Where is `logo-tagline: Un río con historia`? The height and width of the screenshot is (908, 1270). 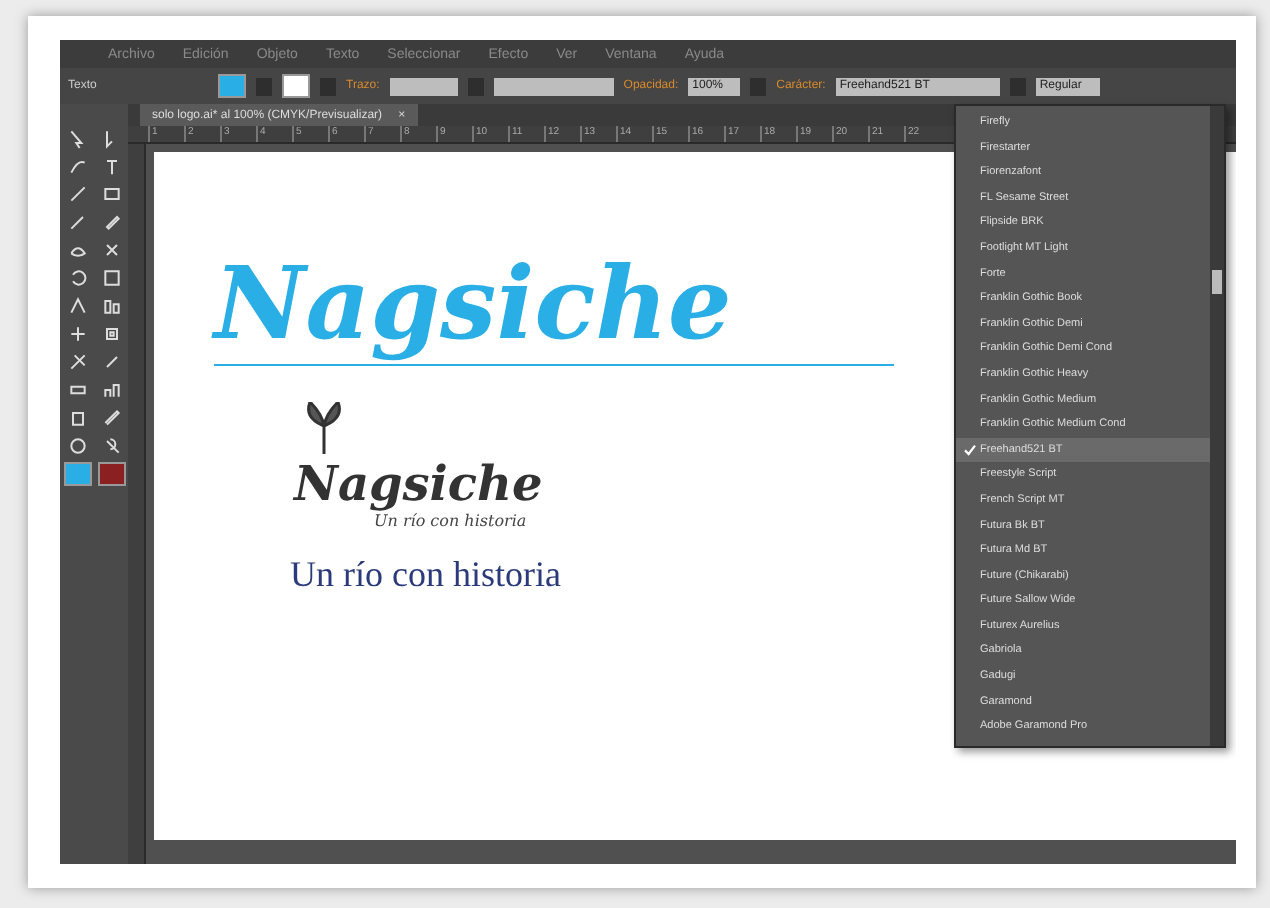
logo-tagline: Un río con historia is located at coordinates (450, 521).